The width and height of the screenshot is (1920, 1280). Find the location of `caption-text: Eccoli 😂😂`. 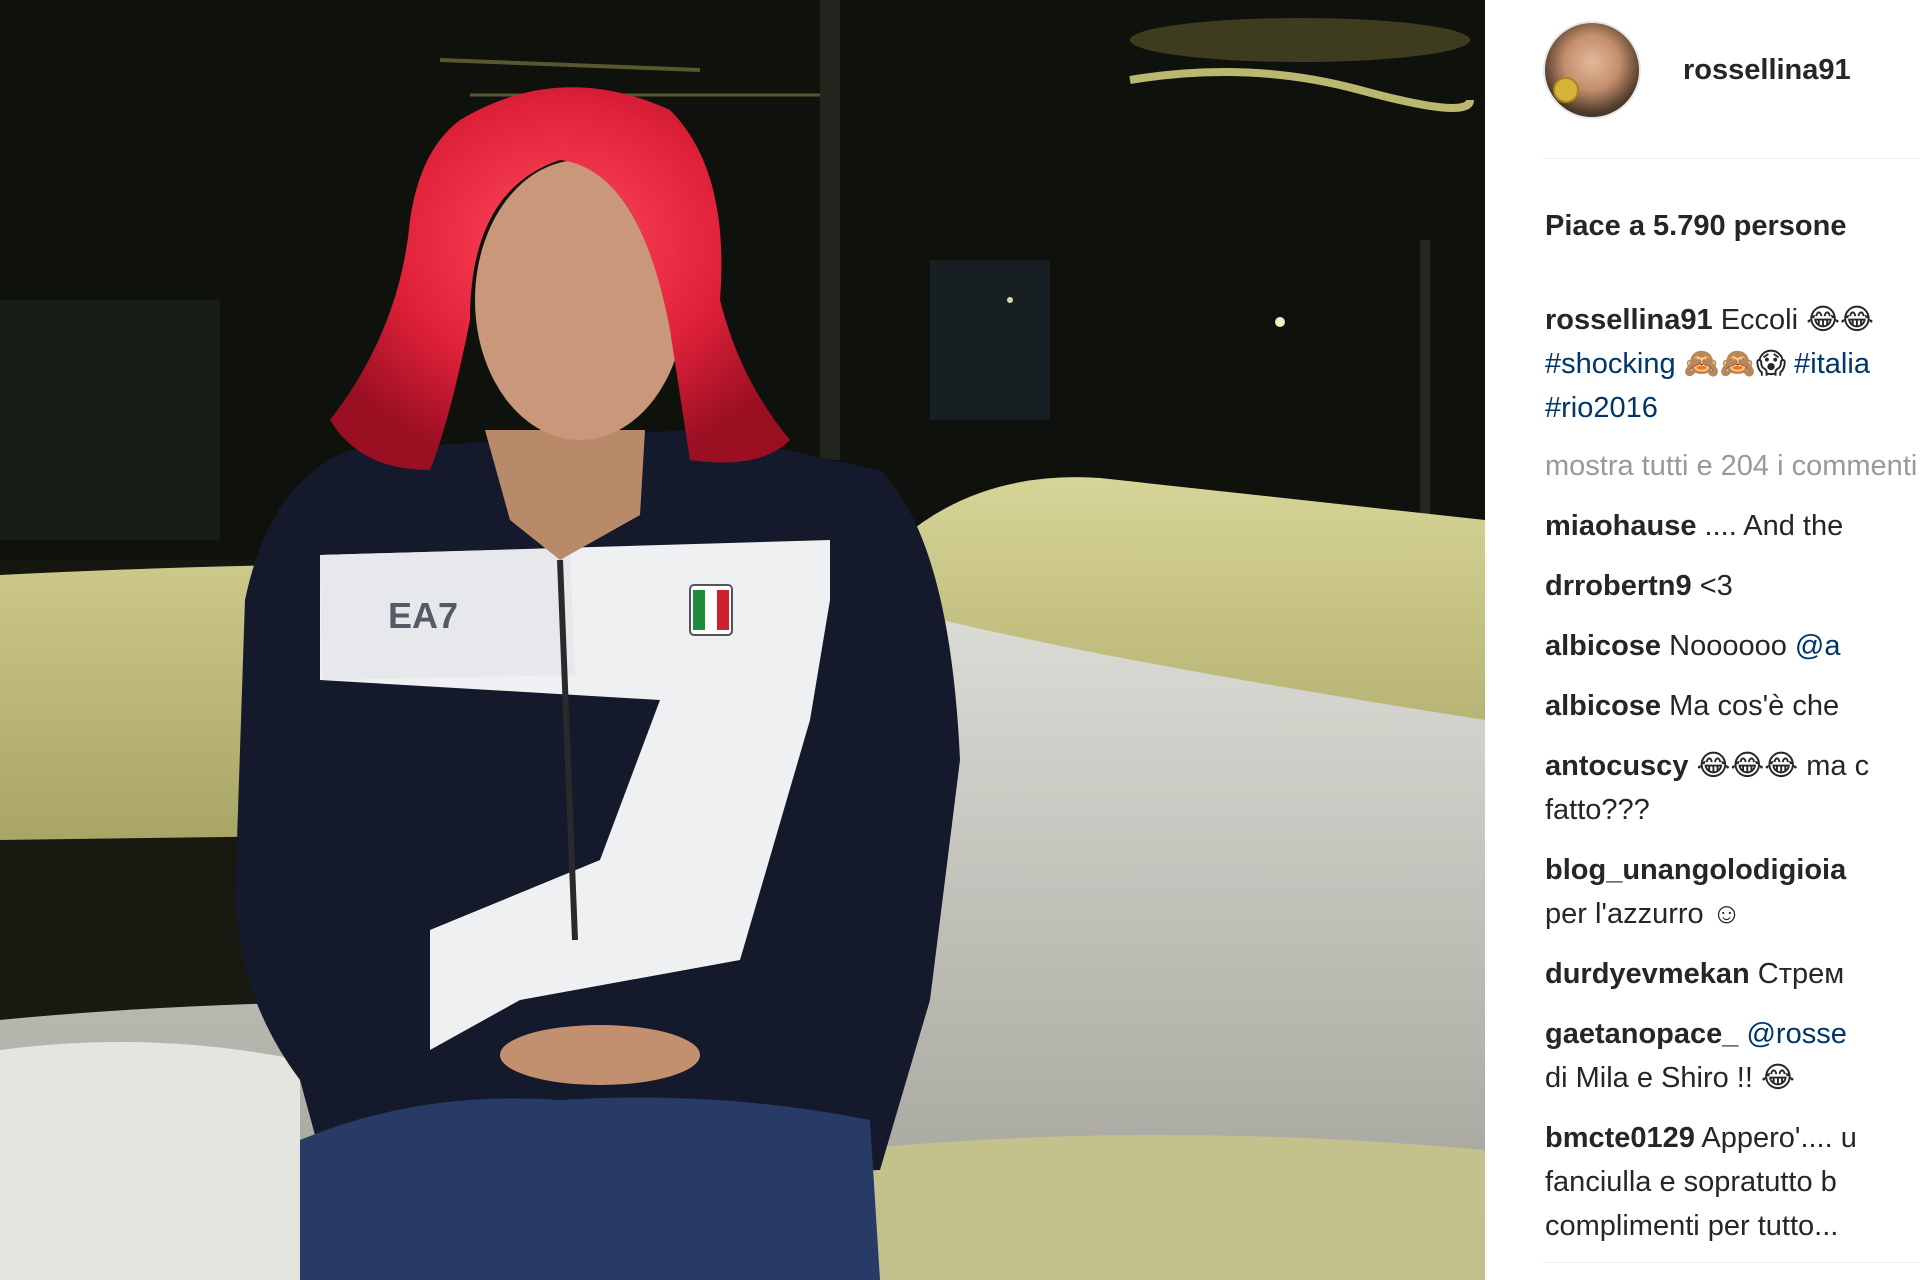

caption-text: Eccoli 😂😂 is located at coordinates (1793, 320).